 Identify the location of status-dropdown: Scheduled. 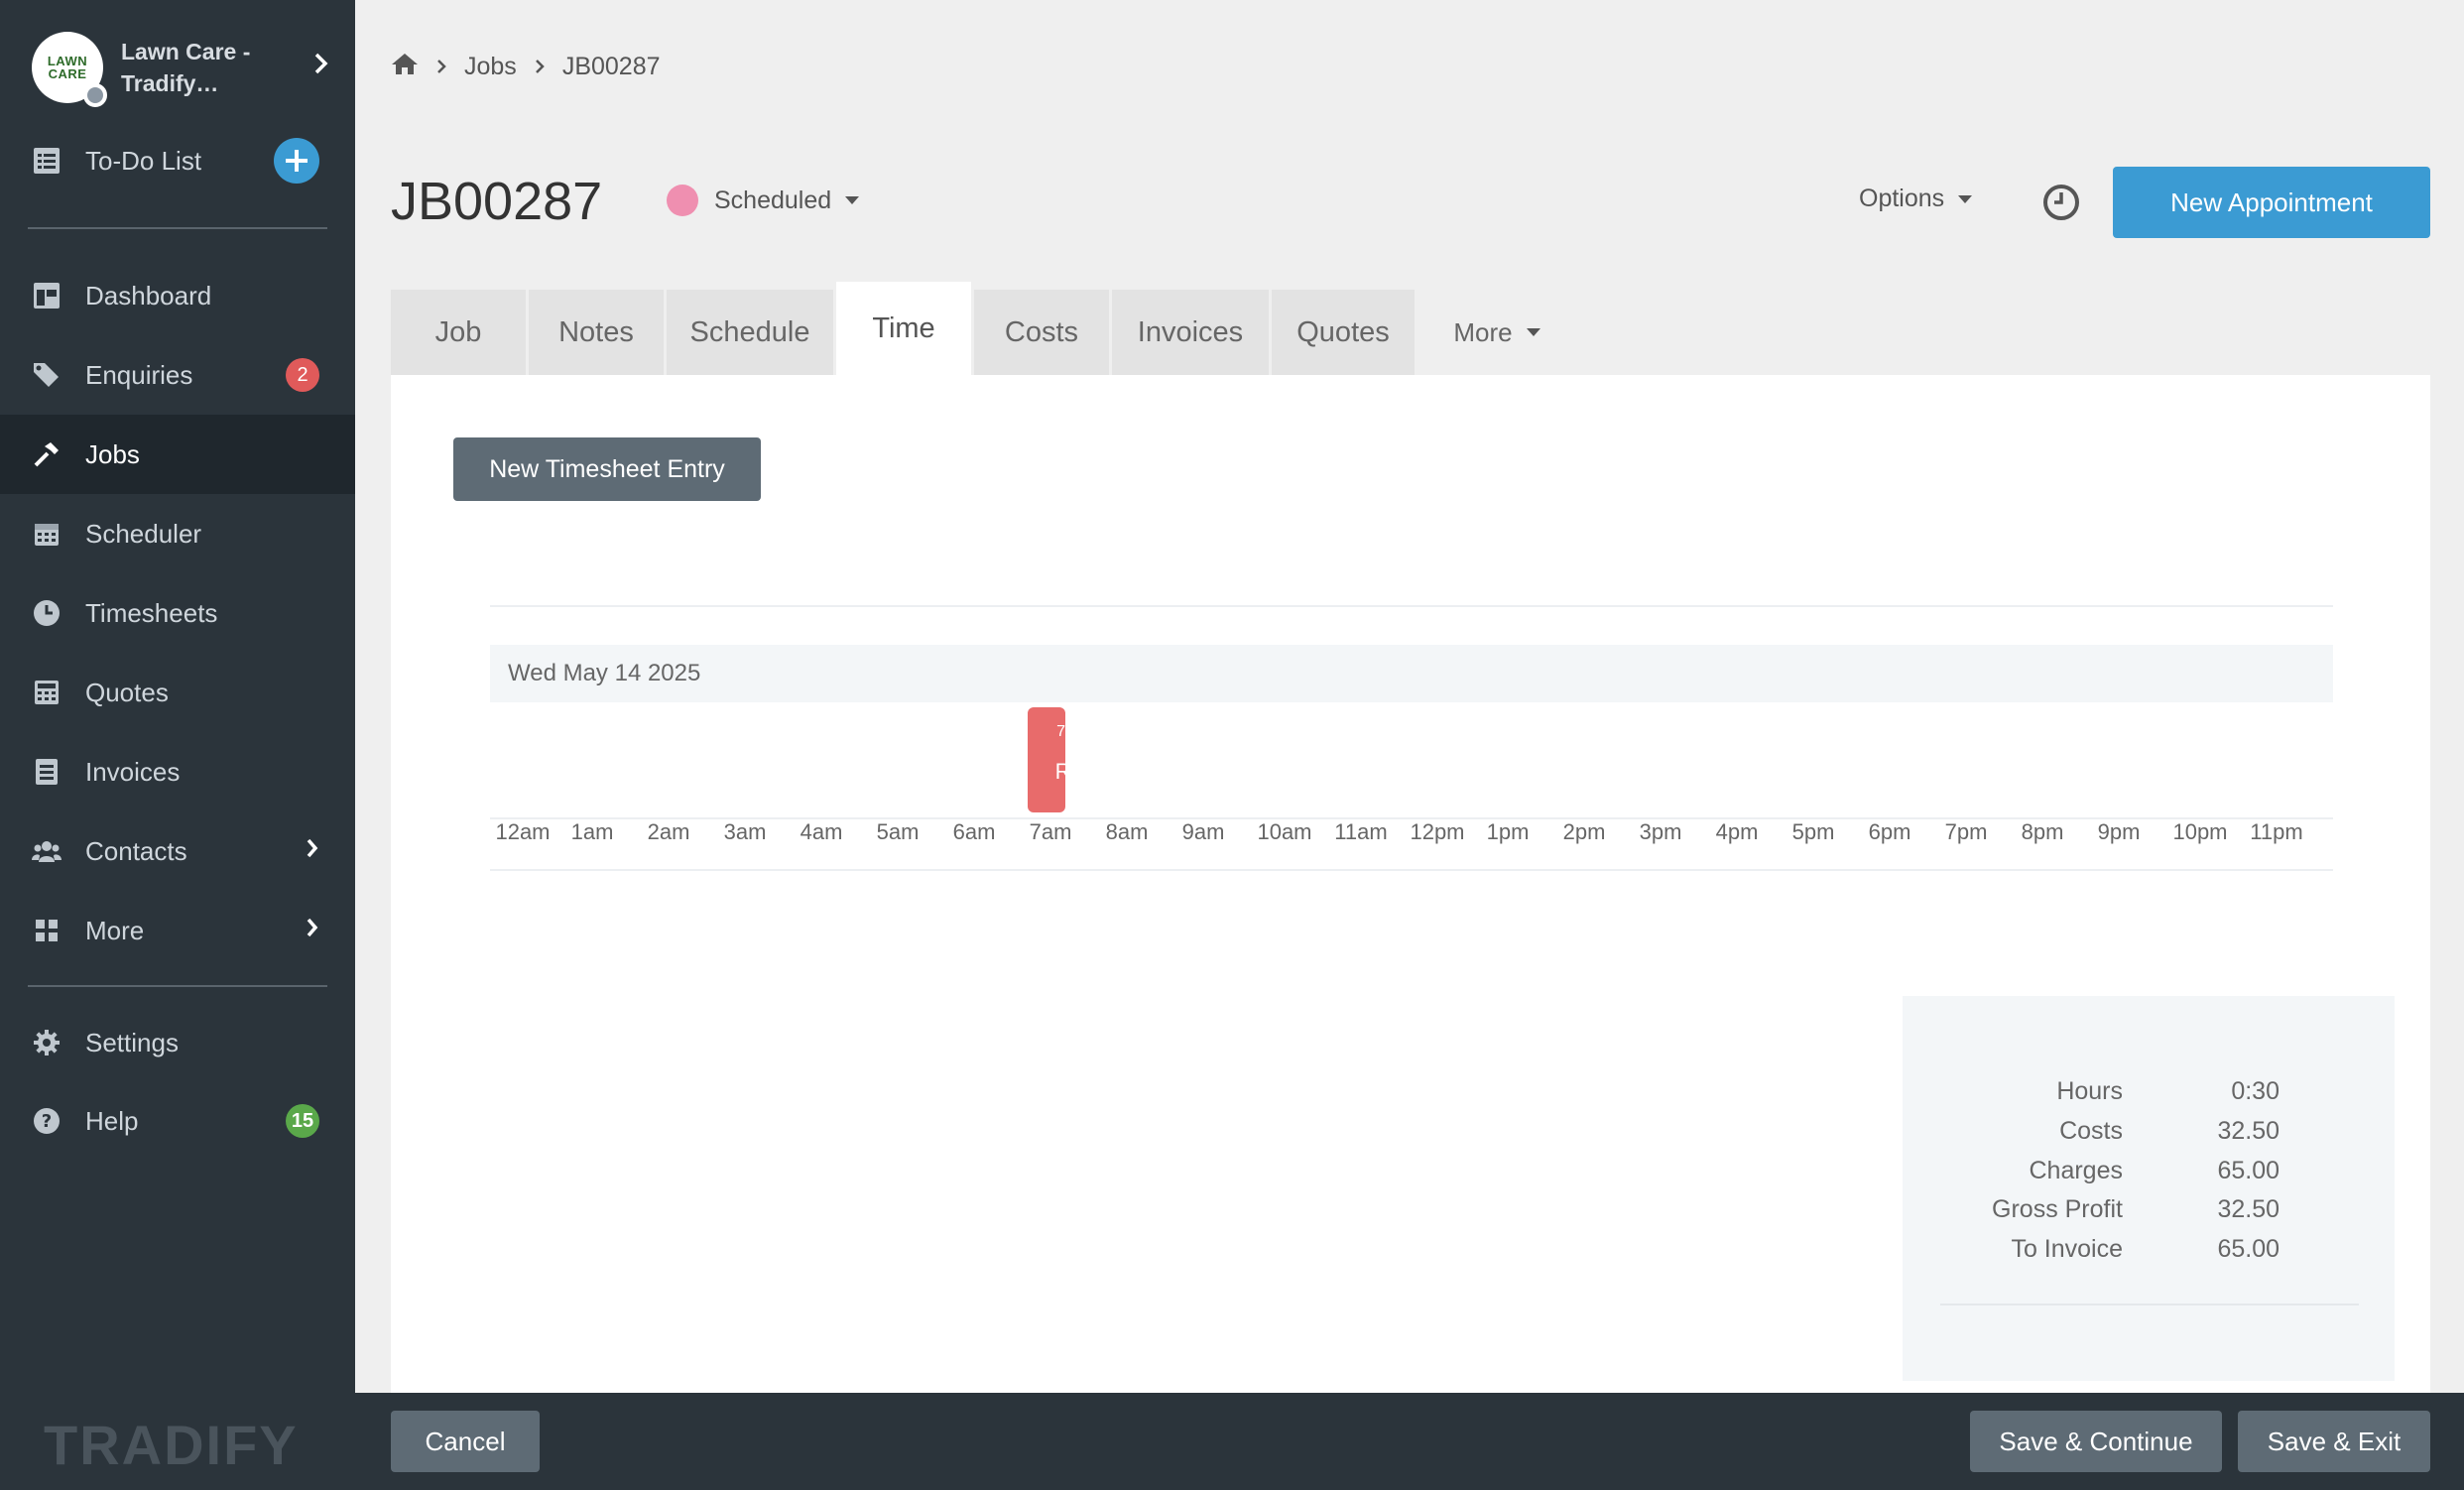
(763, 200).